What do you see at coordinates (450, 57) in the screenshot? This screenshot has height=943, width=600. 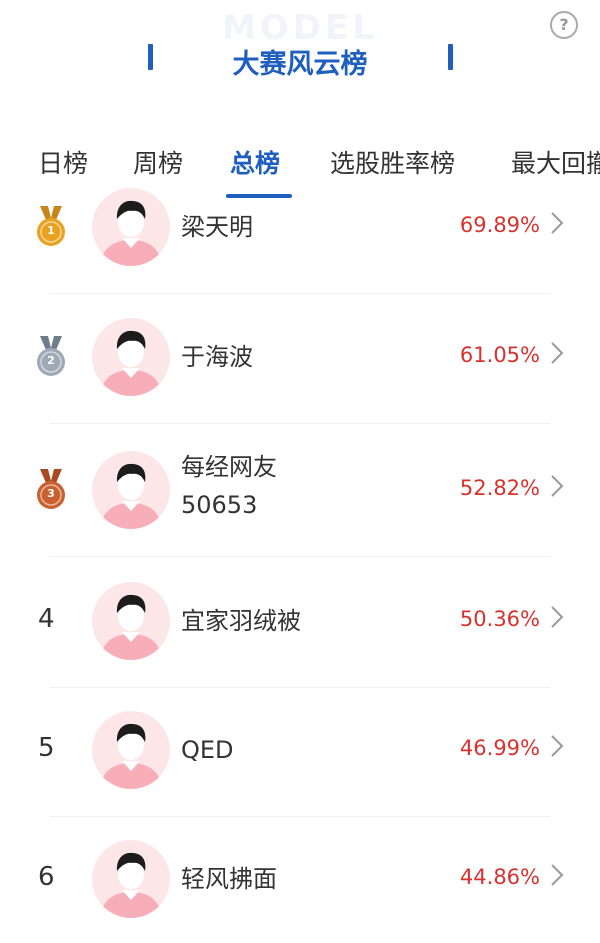 I see `title-bar-right` at bounding box center [450, 57].